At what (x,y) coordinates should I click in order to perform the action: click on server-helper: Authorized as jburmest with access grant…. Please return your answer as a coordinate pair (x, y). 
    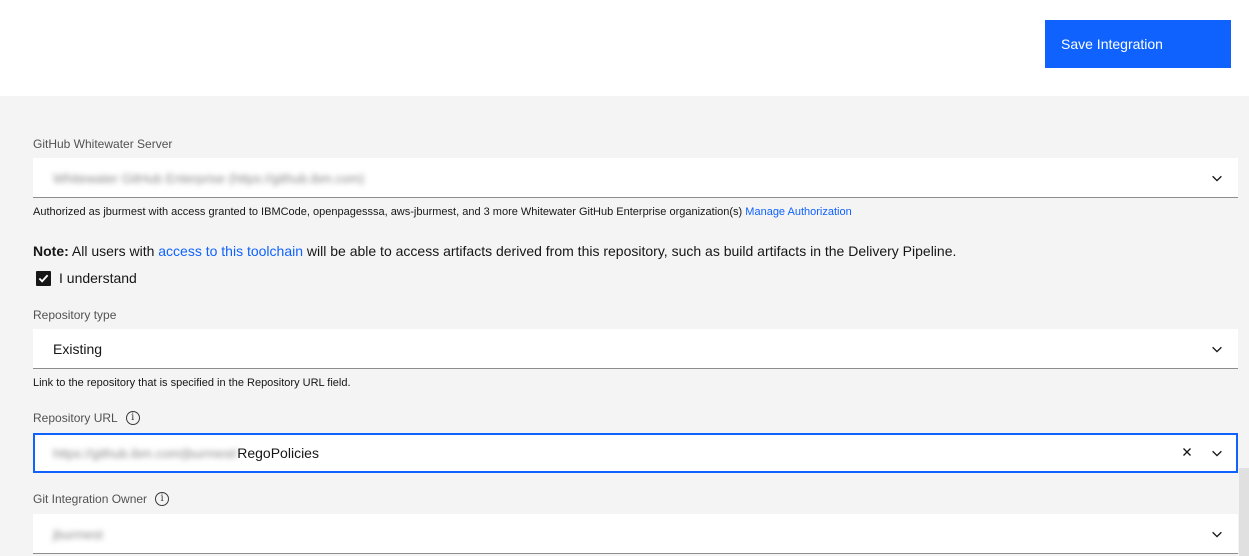
    Looking at the image, I should click on (442, 212).